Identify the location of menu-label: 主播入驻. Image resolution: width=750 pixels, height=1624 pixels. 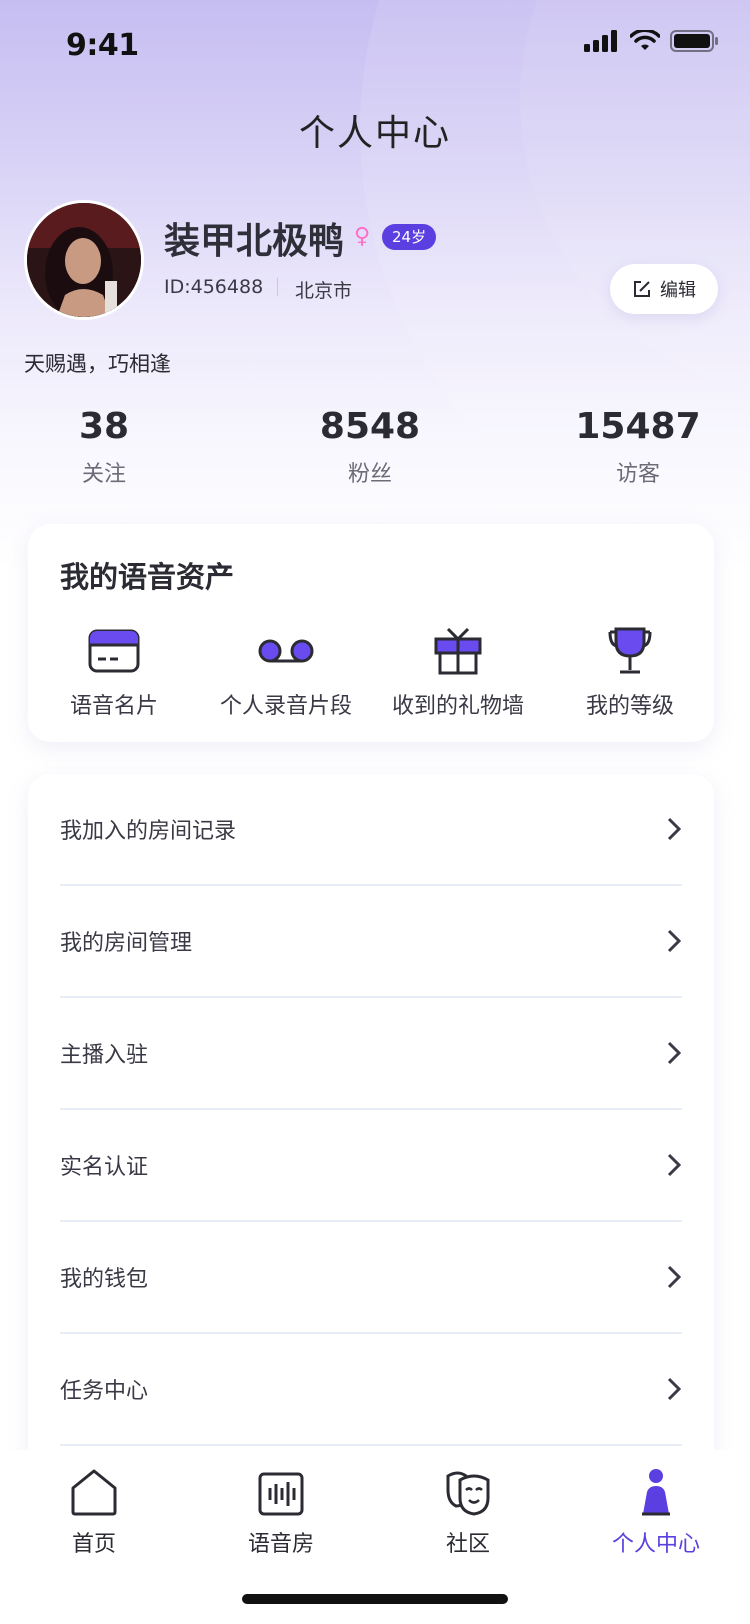
(104, 1055).